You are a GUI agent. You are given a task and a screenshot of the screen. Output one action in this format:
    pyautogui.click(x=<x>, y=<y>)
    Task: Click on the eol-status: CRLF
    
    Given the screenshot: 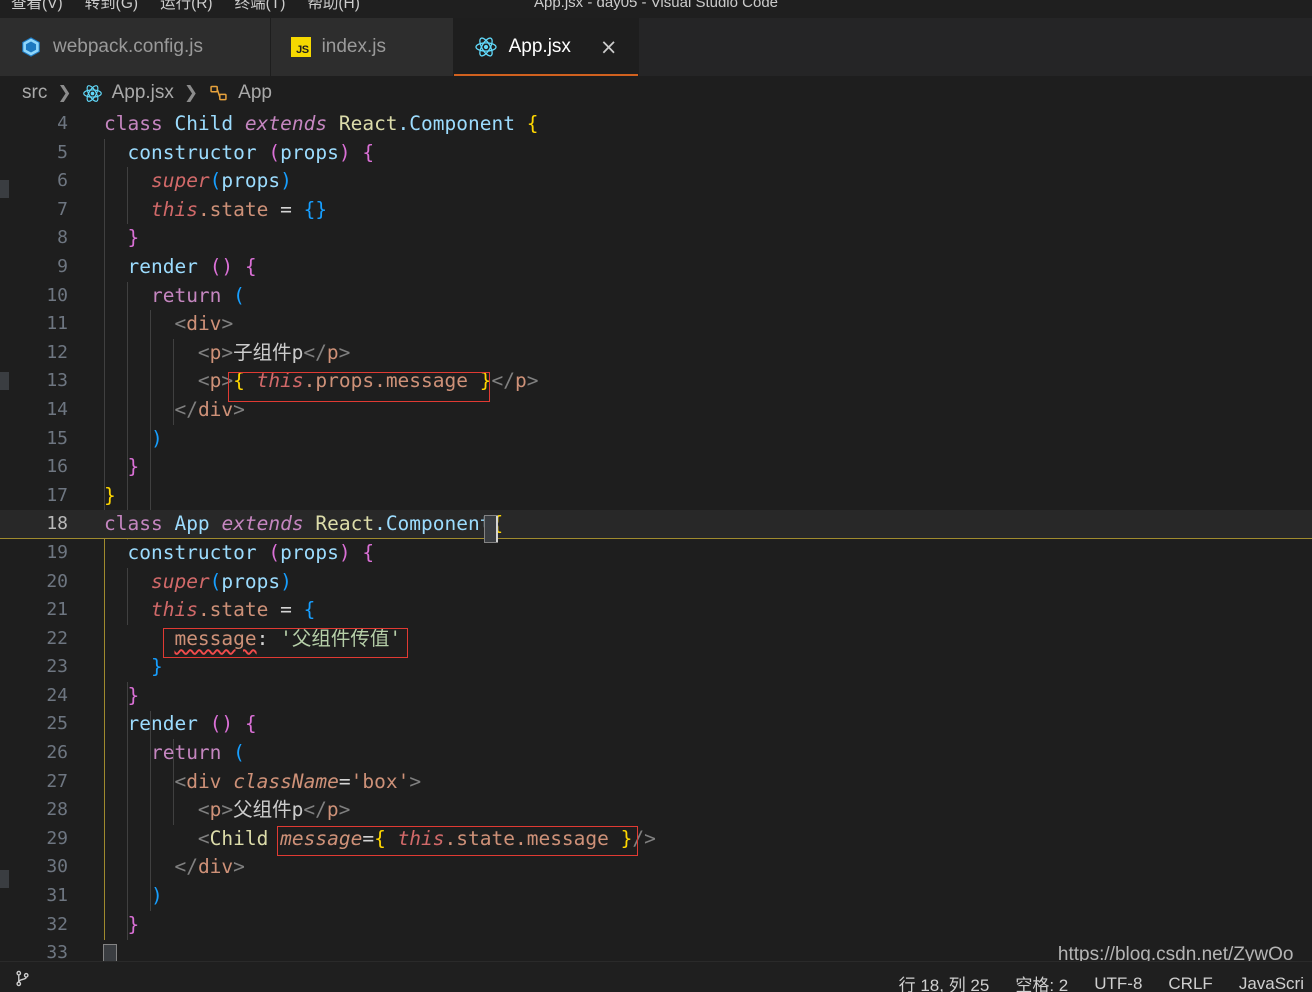 What is the action you would take?
    pyautogui.click(x=1190, y=983)
    